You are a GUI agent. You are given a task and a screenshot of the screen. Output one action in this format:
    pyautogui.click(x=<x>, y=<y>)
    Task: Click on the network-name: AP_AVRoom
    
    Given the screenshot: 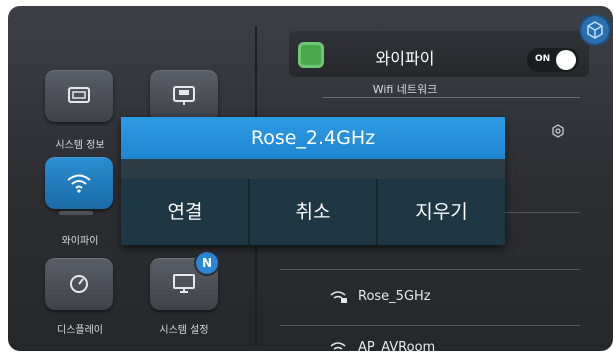 What is the action you would take?
    pyautogui.click(x=397, y=346)
    